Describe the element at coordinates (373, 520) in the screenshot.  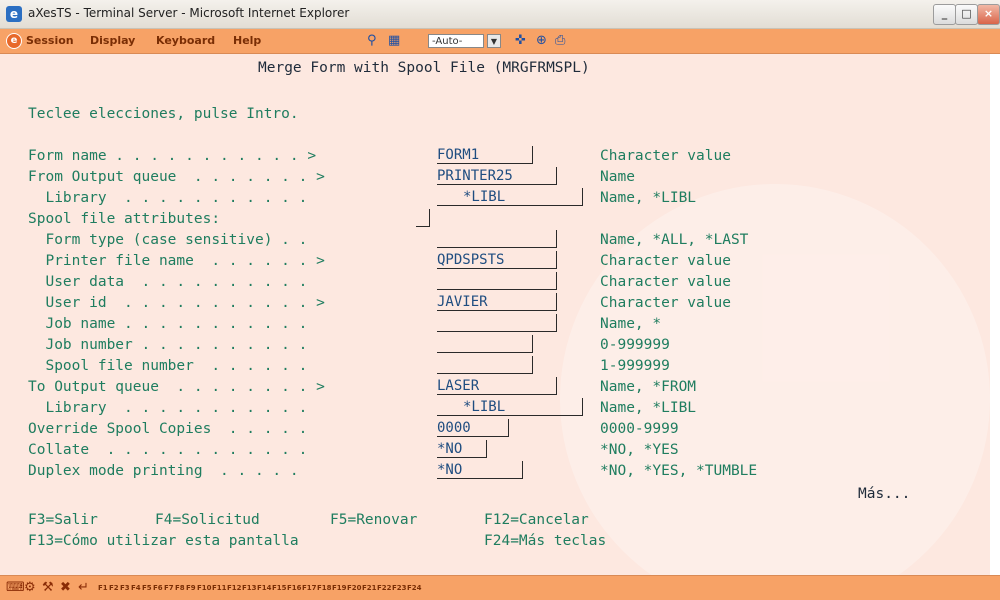
I see `fkey-f5: F5=Renovar` at that location.